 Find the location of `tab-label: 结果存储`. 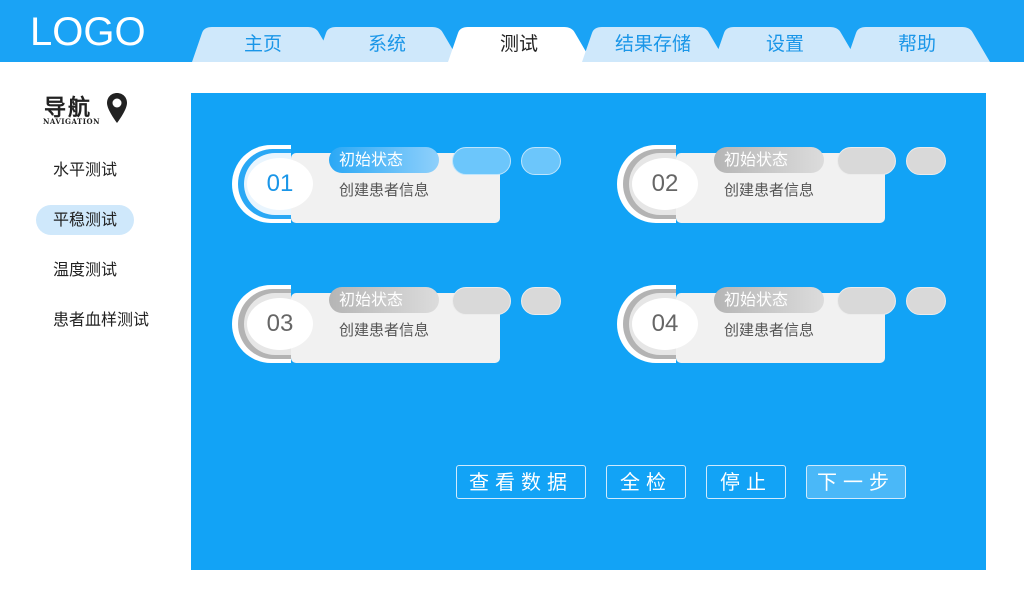

tab-label: 结果存储 is located at coordinates (652, 44).